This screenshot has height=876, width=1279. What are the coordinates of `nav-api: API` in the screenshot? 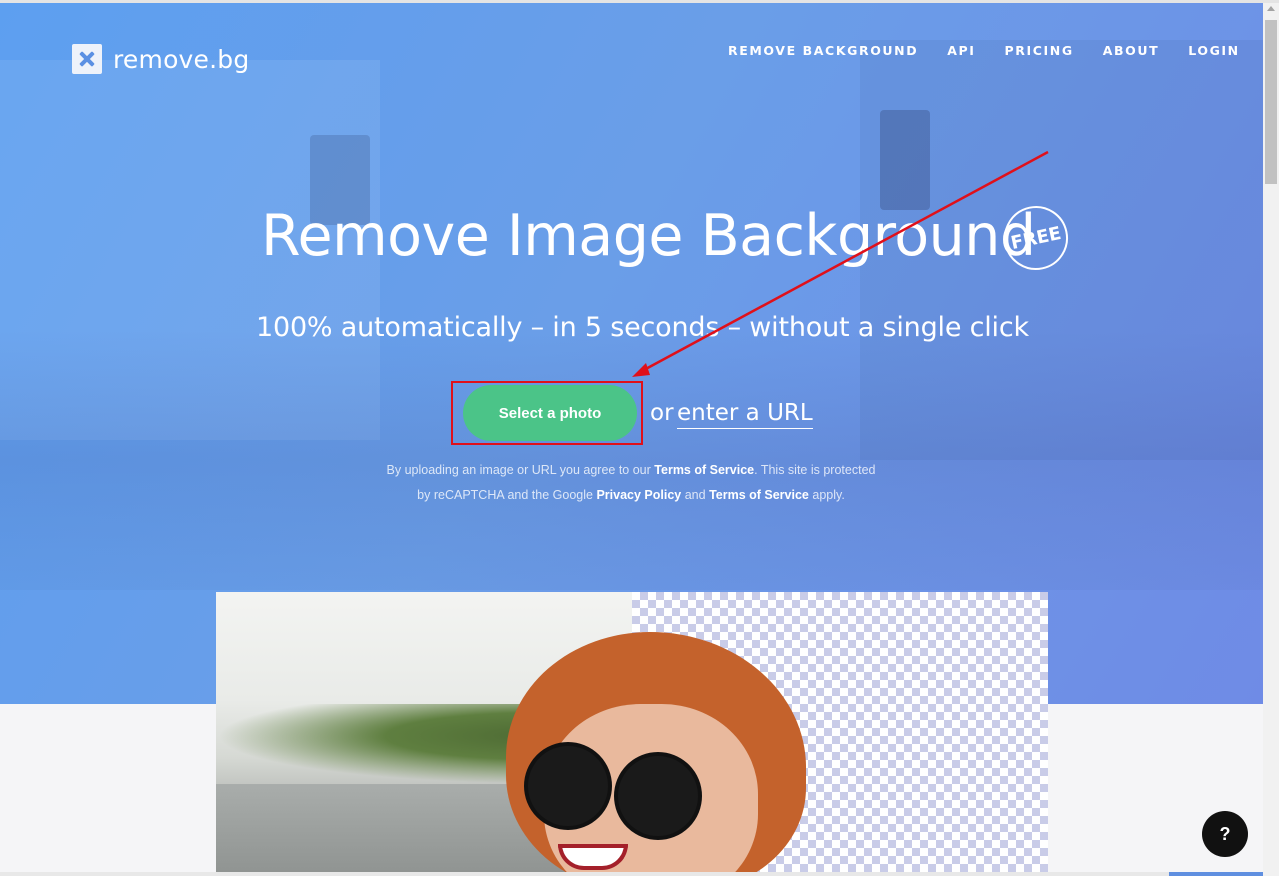 It's located at (961, 50).